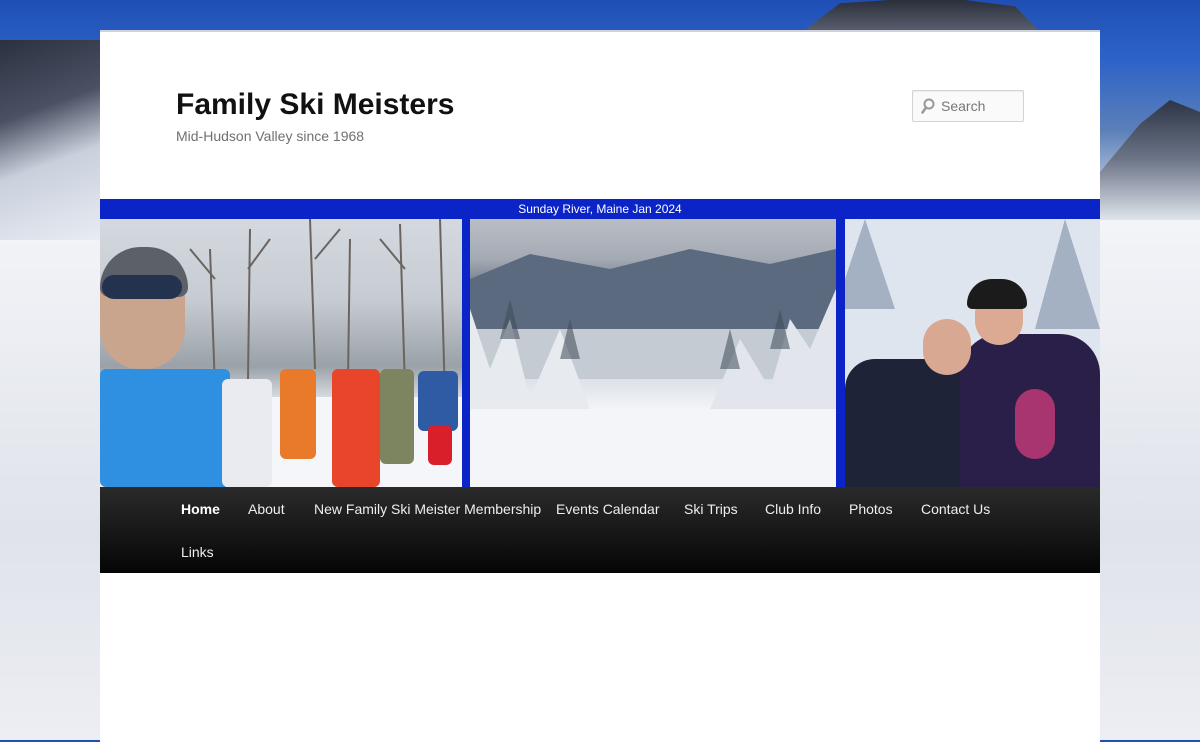 The image size is (1200, 742). Describe the element at coordinates (1150, 160) in the screenshot. I see `background-mountain-right` at that location.